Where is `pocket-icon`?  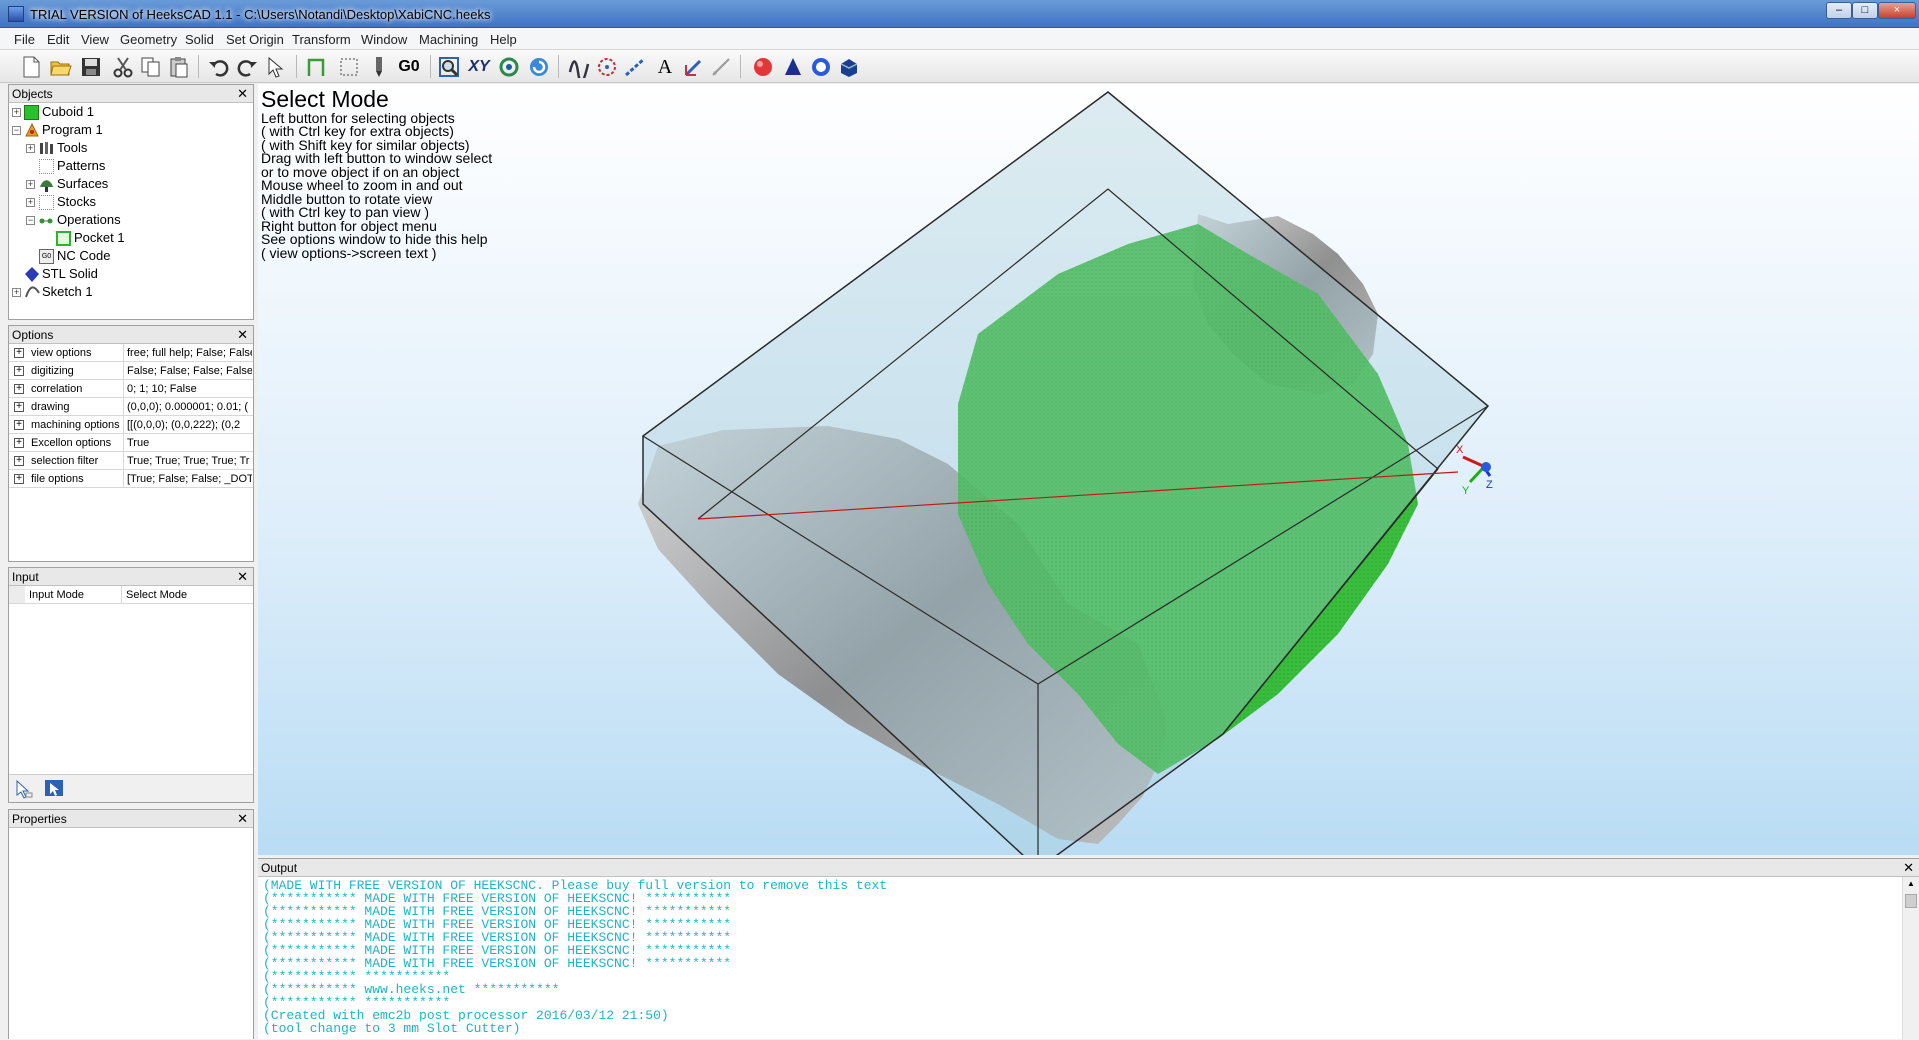 pocket-icon is located at coordinates (349, 67).